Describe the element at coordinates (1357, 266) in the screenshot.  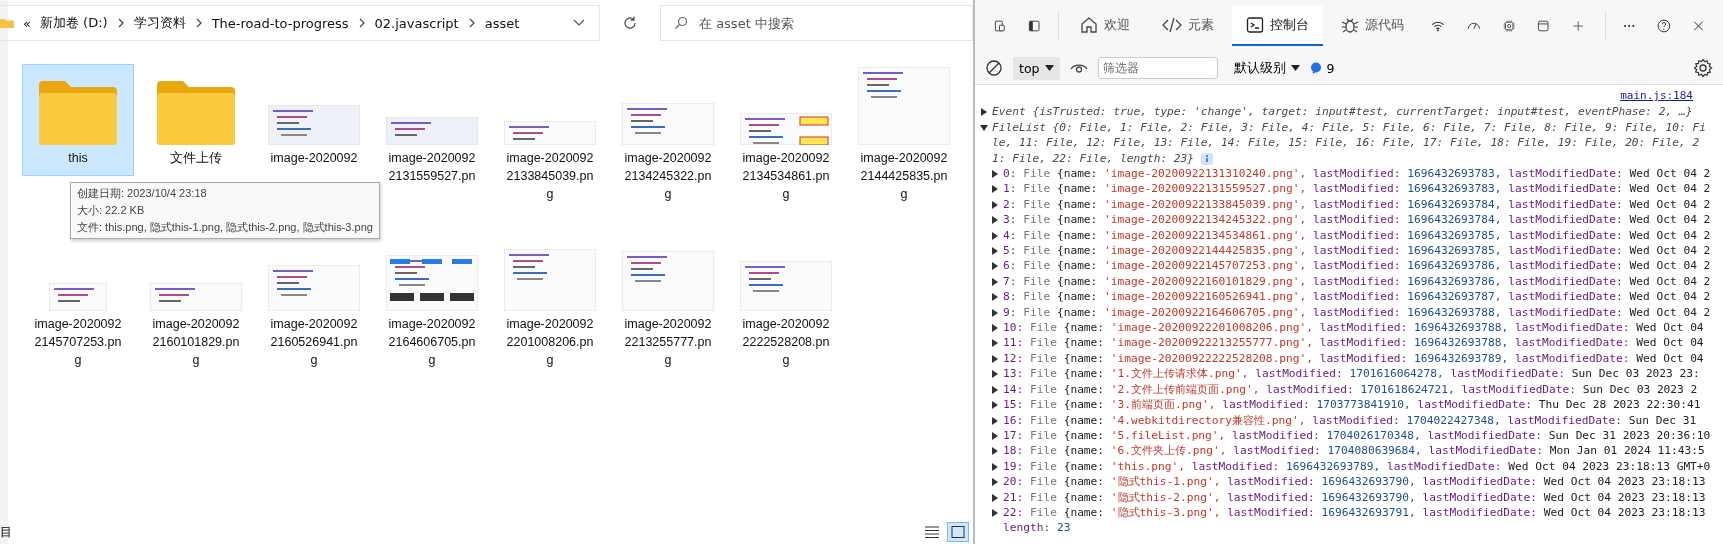
I see `console-entry: 6: File {name: 'image-20200922145707253.png', lastModified: 1696432693786, lastModifiedDate: Wed Oct 04 2` at that location.